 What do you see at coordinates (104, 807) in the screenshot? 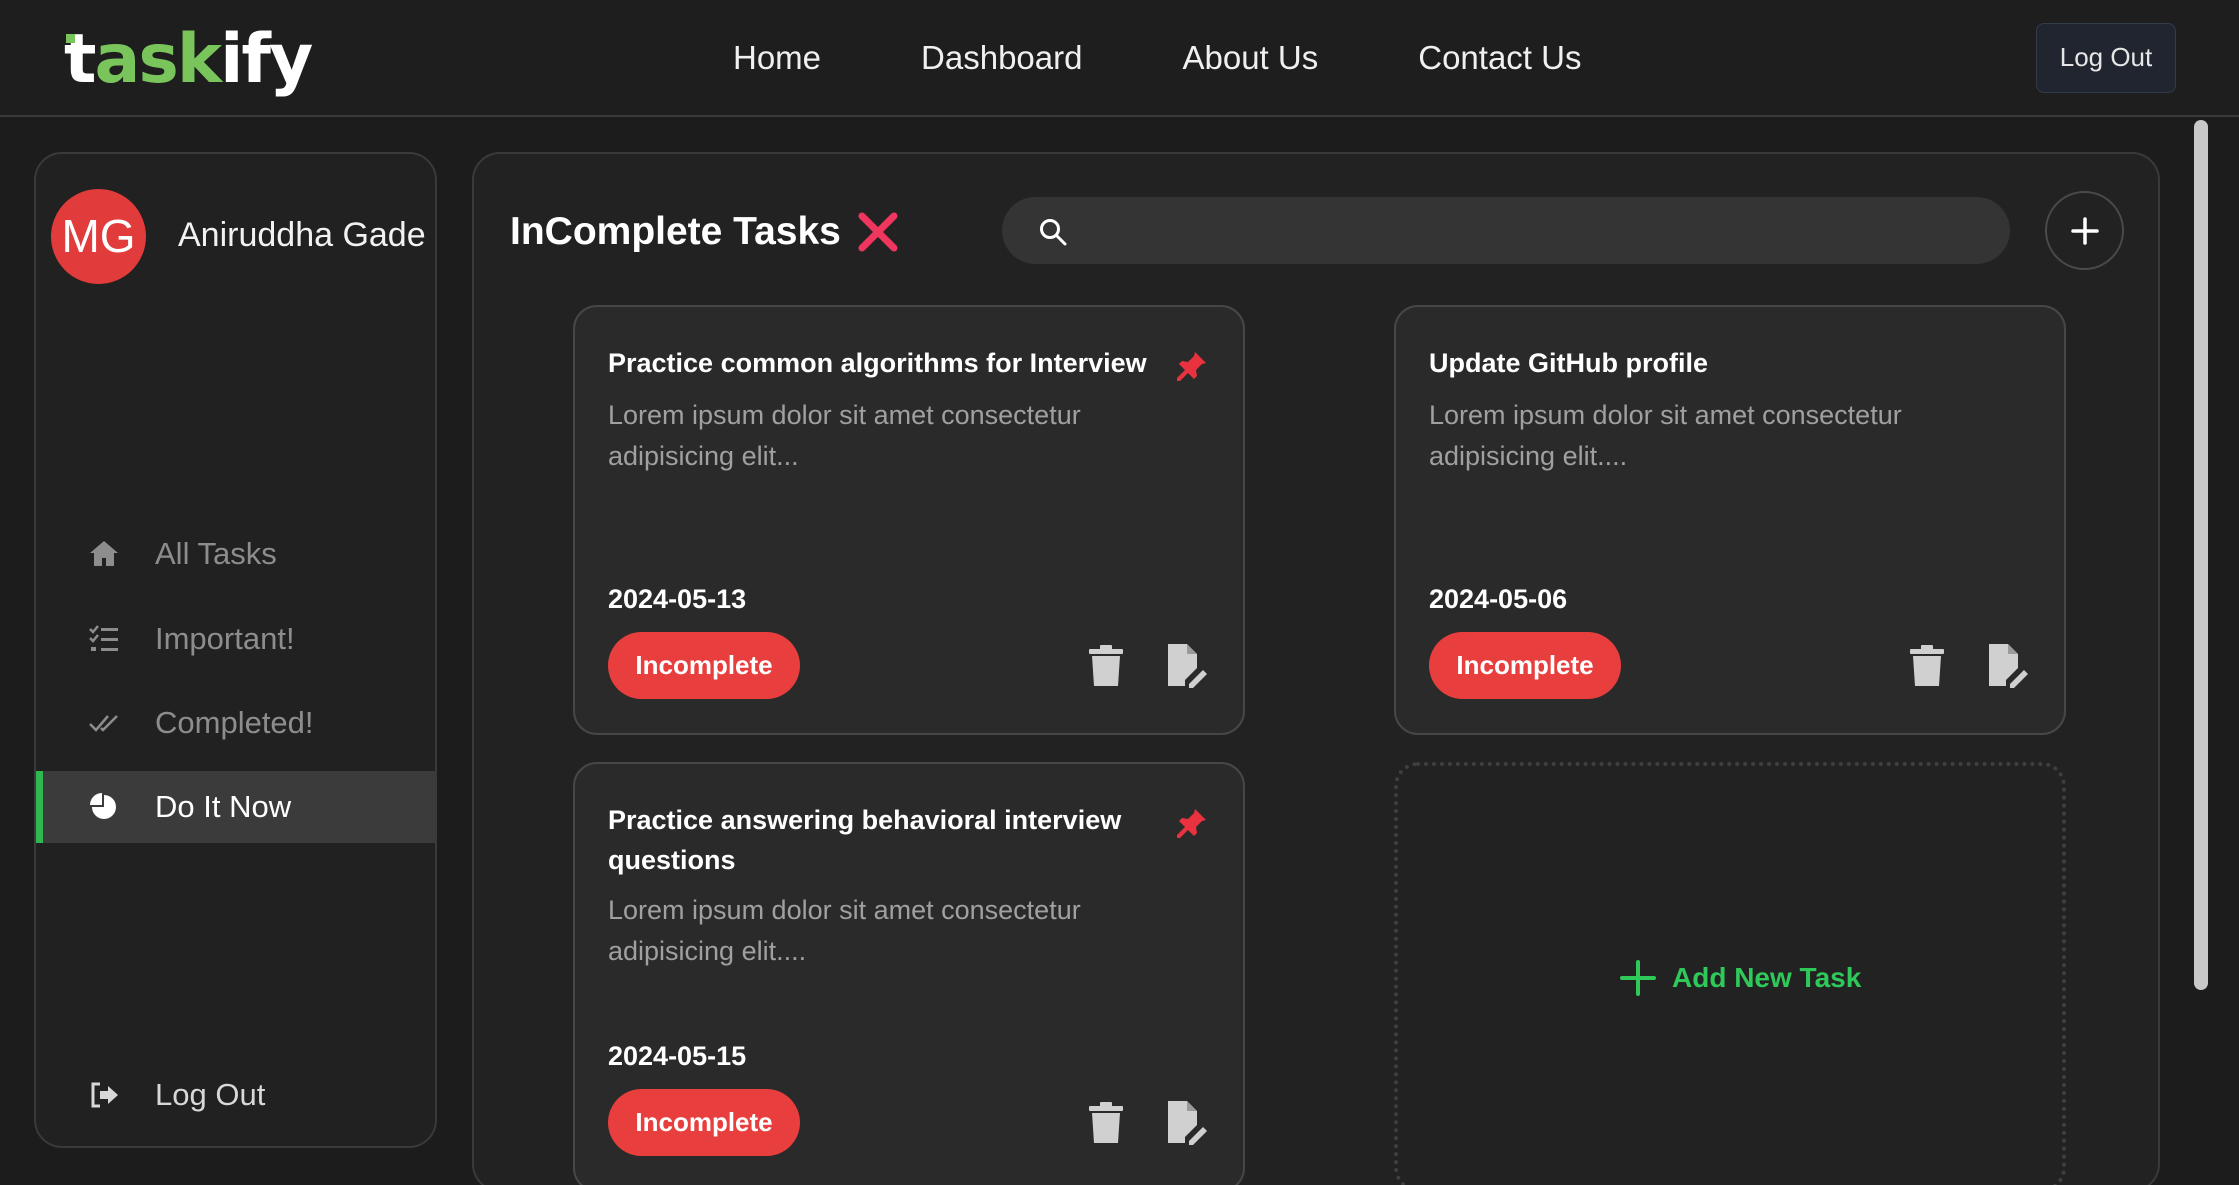
I see `pie-chart-icon` at bounding box center [104, 807].